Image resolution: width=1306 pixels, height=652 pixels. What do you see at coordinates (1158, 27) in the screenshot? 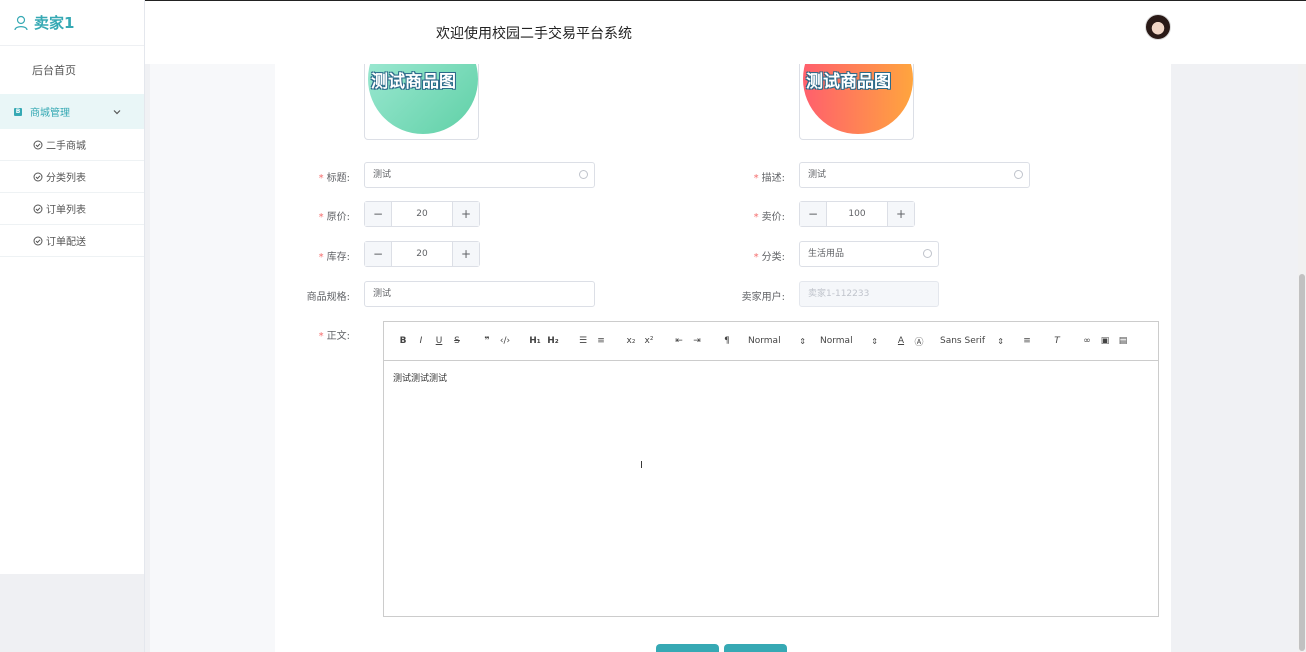
I see `avatar` at bounding box center [1158, 27].